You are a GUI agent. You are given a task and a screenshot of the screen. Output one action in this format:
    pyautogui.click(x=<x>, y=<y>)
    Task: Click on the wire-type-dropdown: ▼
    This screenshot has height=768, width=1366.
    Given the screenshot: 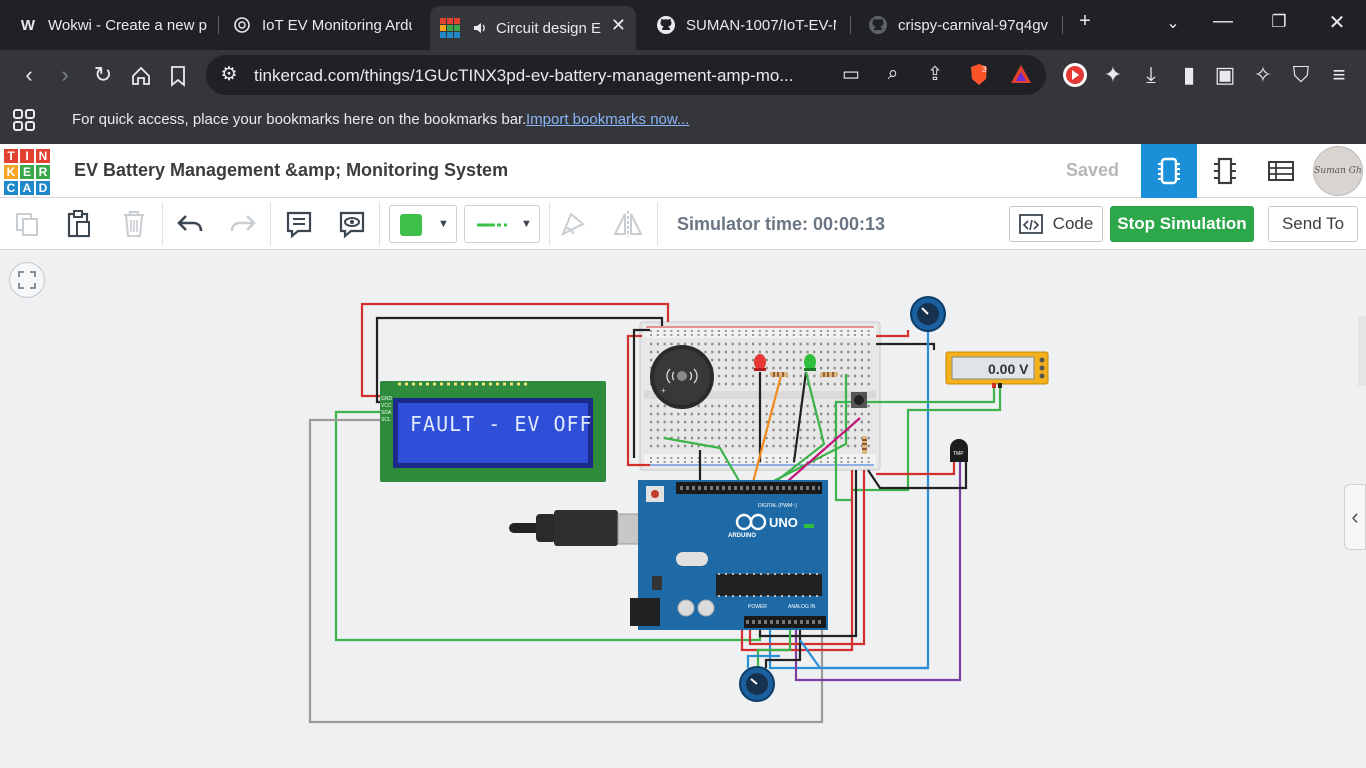 What is the action you would take?
    pyautogui.click(x=502, y=224)
    